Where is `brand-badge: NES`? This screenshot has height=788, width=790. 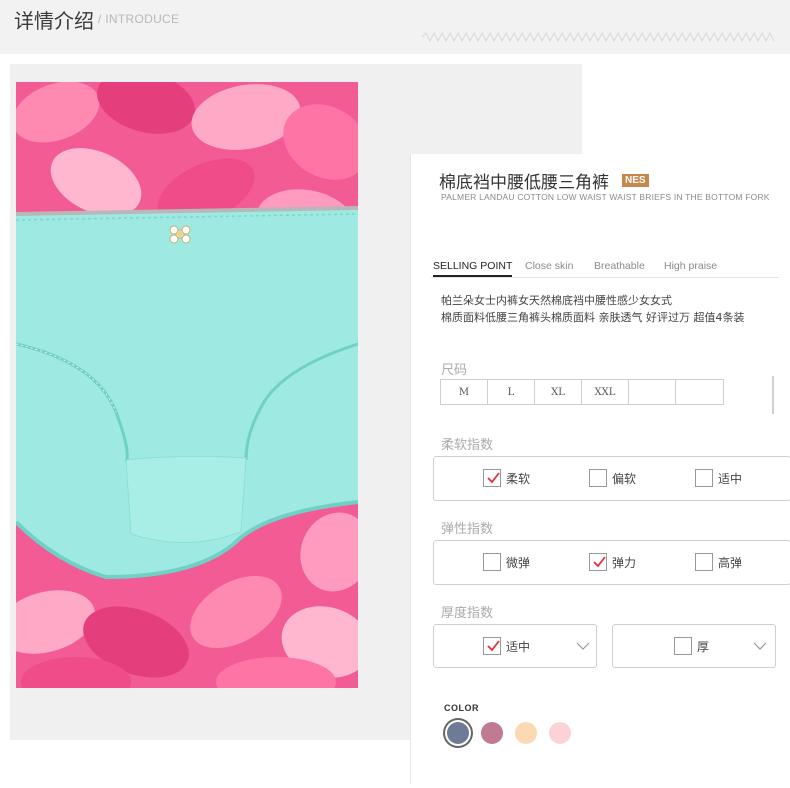
brand-badge: NES is located at coordinates (635, 180).